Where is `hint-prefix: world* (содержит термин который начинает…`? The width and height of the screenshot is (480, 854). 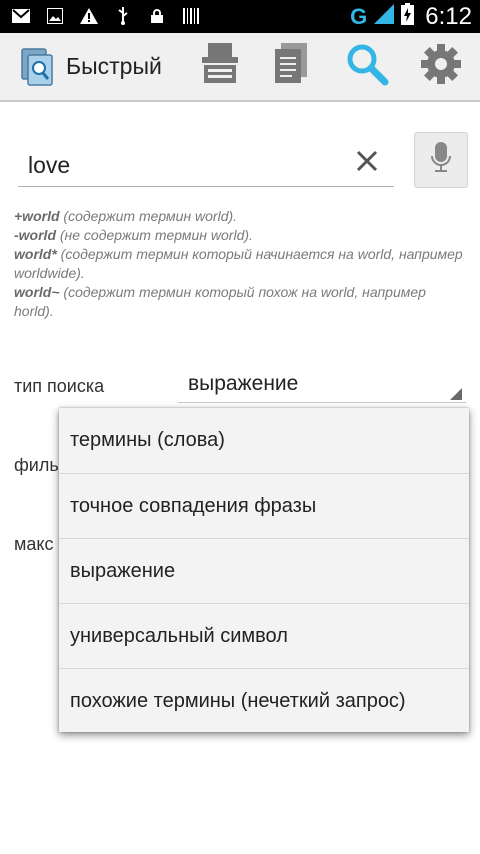
hint-prefix: world* (содержит термин который начинает… is located at coordinates (238, 263).